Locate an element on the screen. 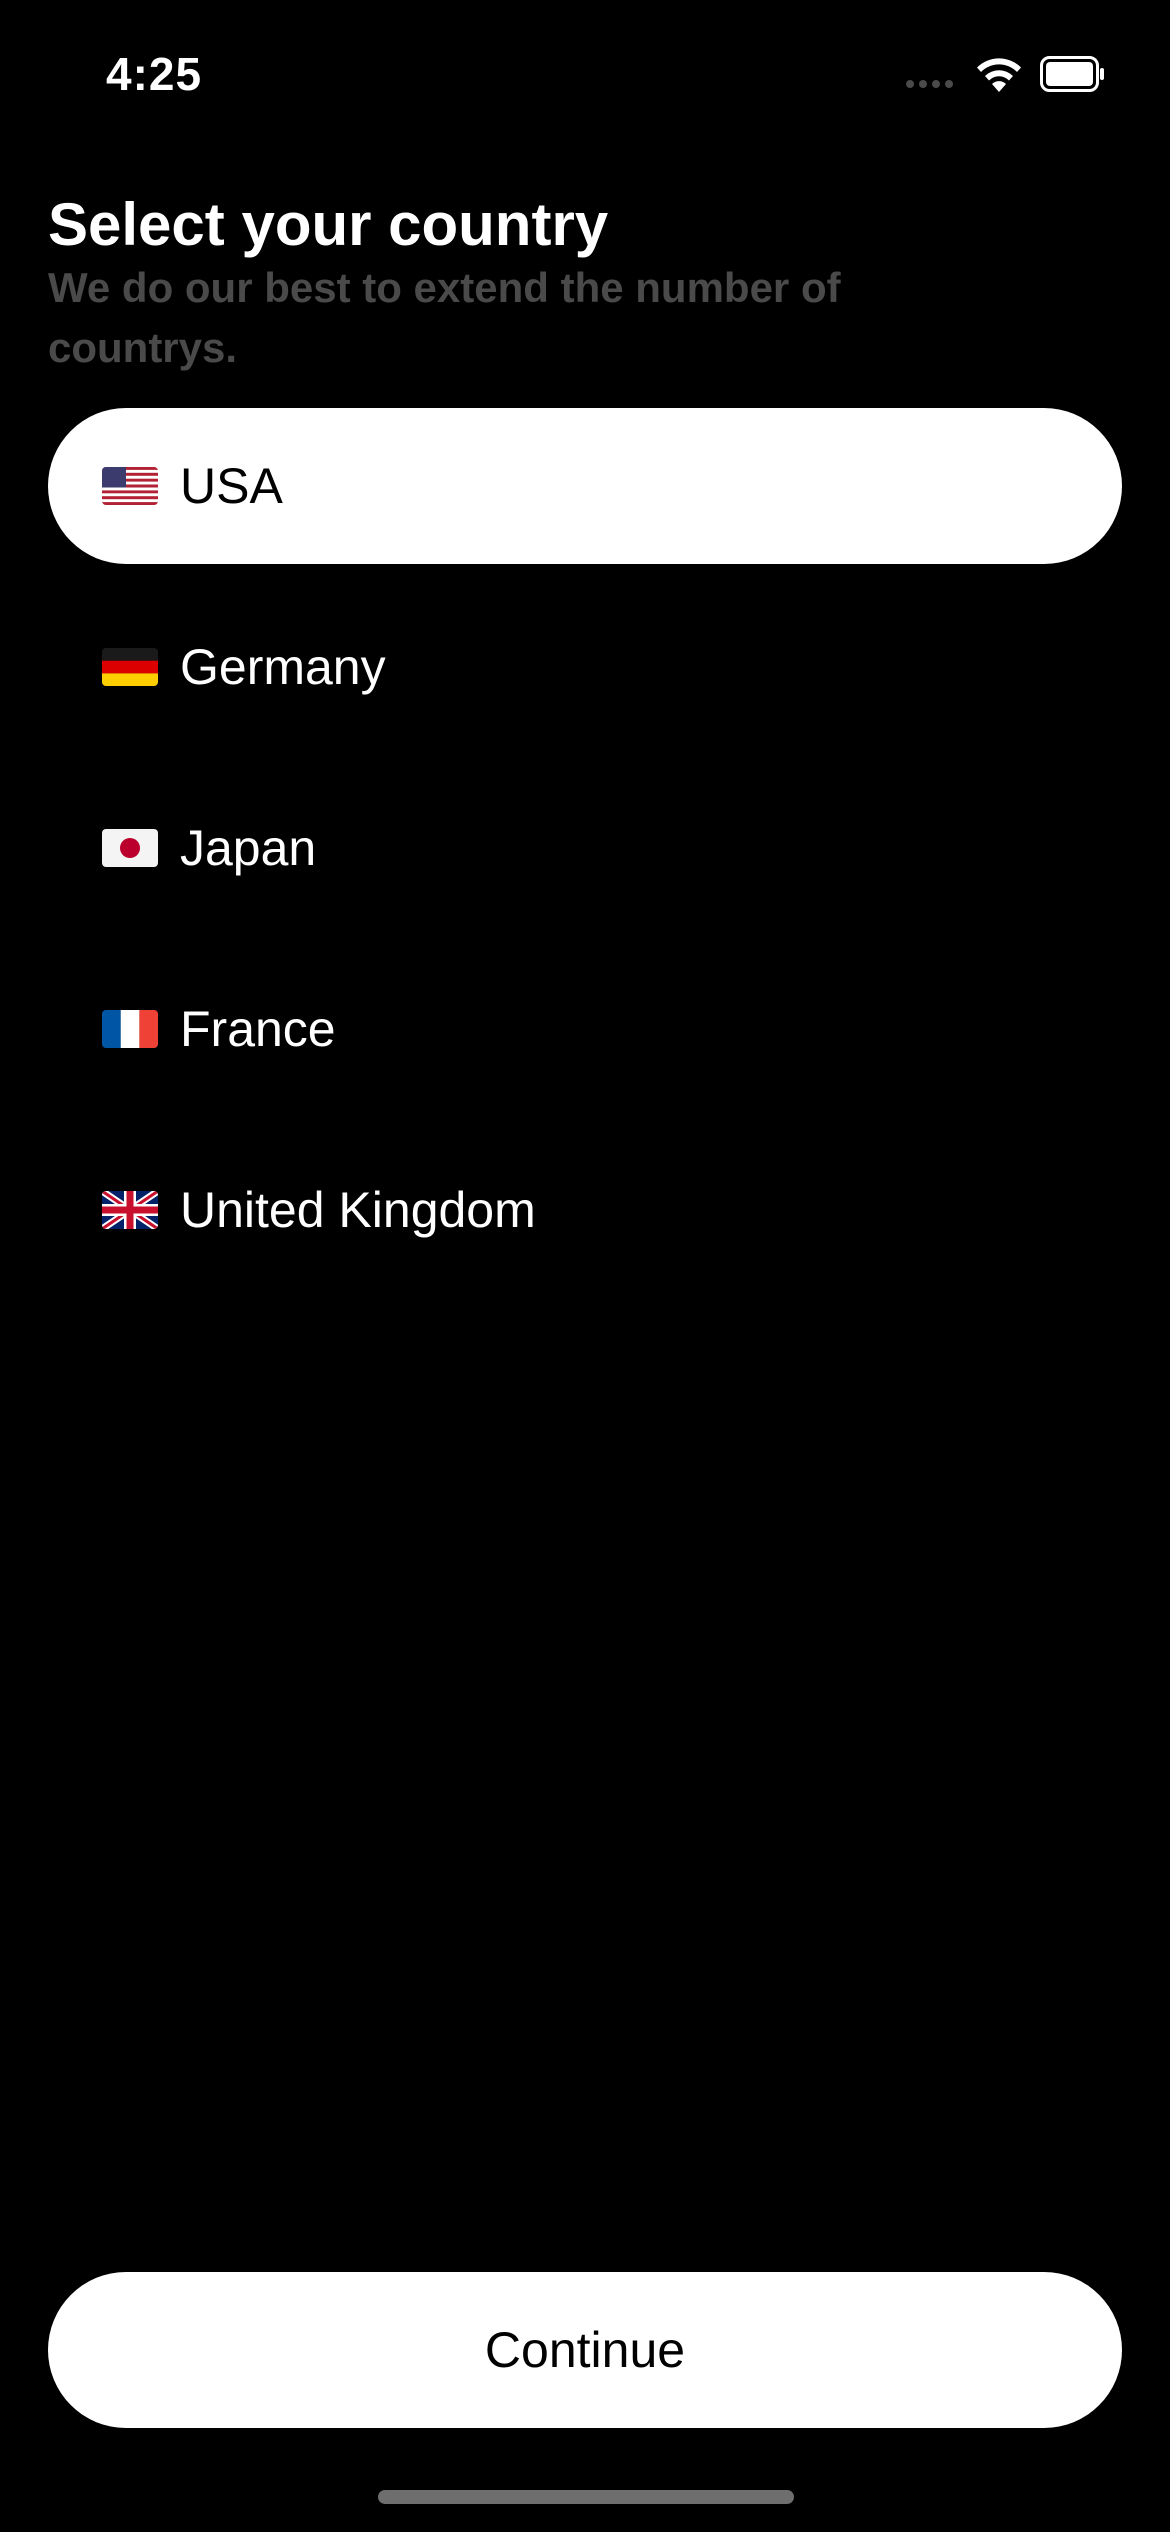 The width and height of the screenshot is (1170, 2532). country-label: Japan is located at coordinates (248, 848).